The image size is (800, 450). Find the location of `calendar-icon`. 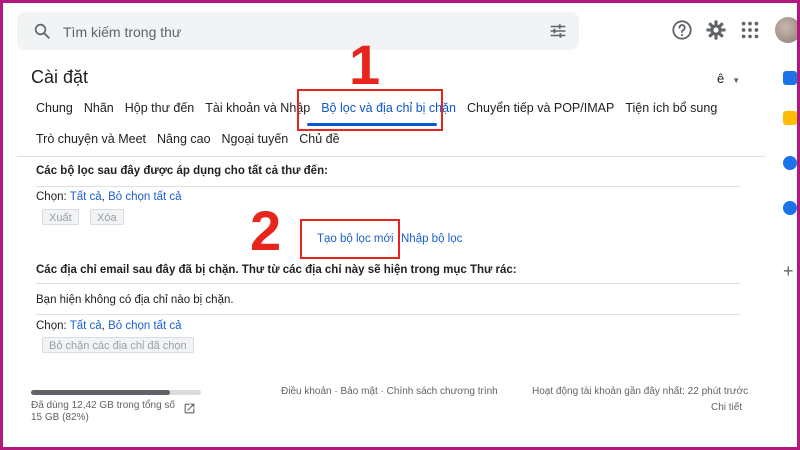

calendar-icon is located at coordinates (790, 78).